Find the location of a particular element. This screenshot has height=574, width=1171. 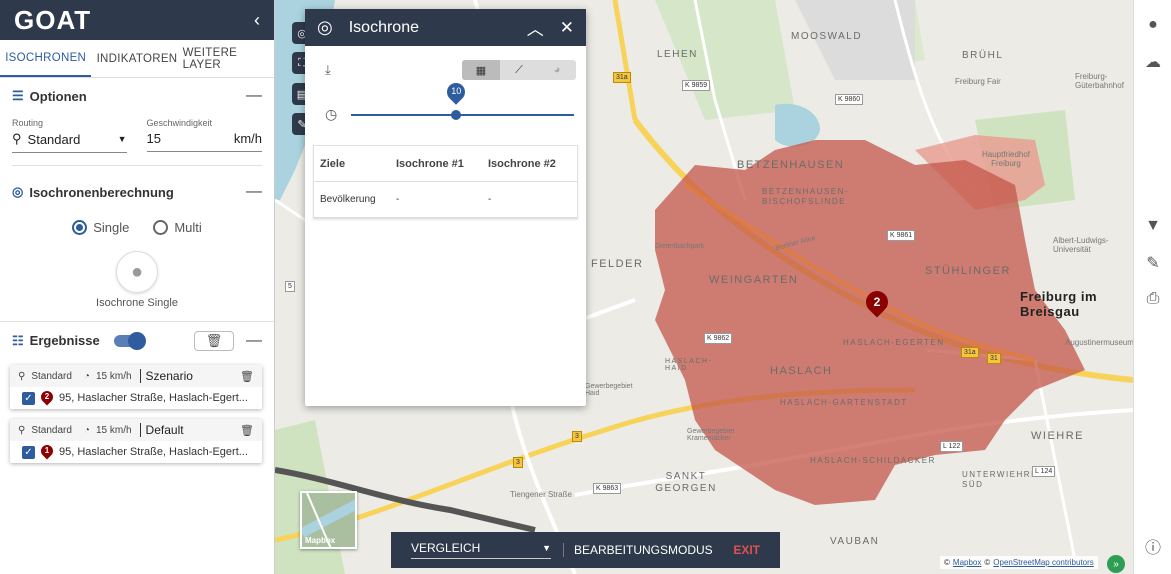

table-icon: ▦ is located at coordinates (481, 70).